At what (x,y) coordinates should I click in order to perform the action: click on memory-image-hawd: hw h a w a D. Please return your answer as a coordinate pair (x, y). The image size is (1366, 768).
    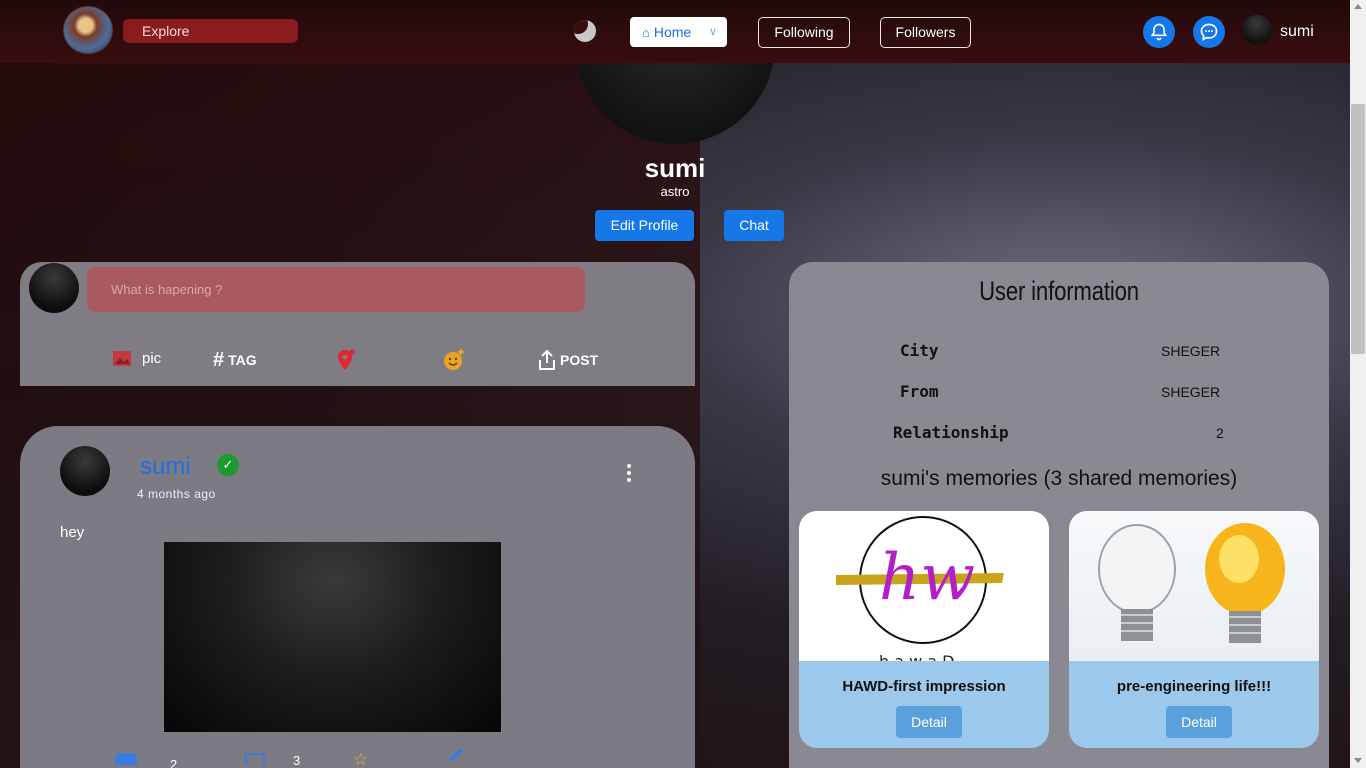
    Looking at the image, I should click on (924, 591).